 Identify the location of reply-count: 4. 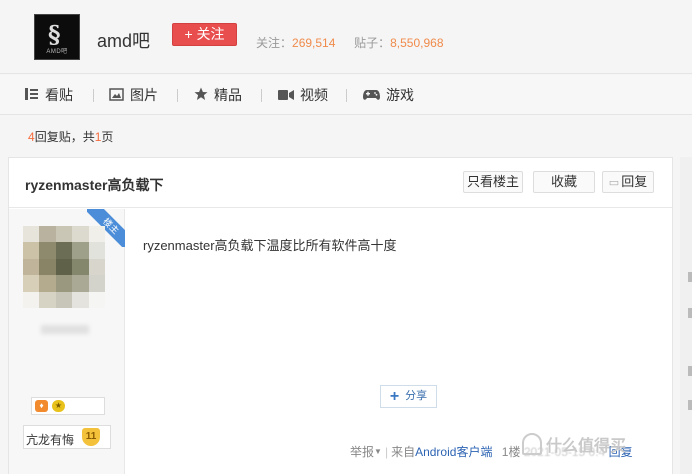
(31, 137).